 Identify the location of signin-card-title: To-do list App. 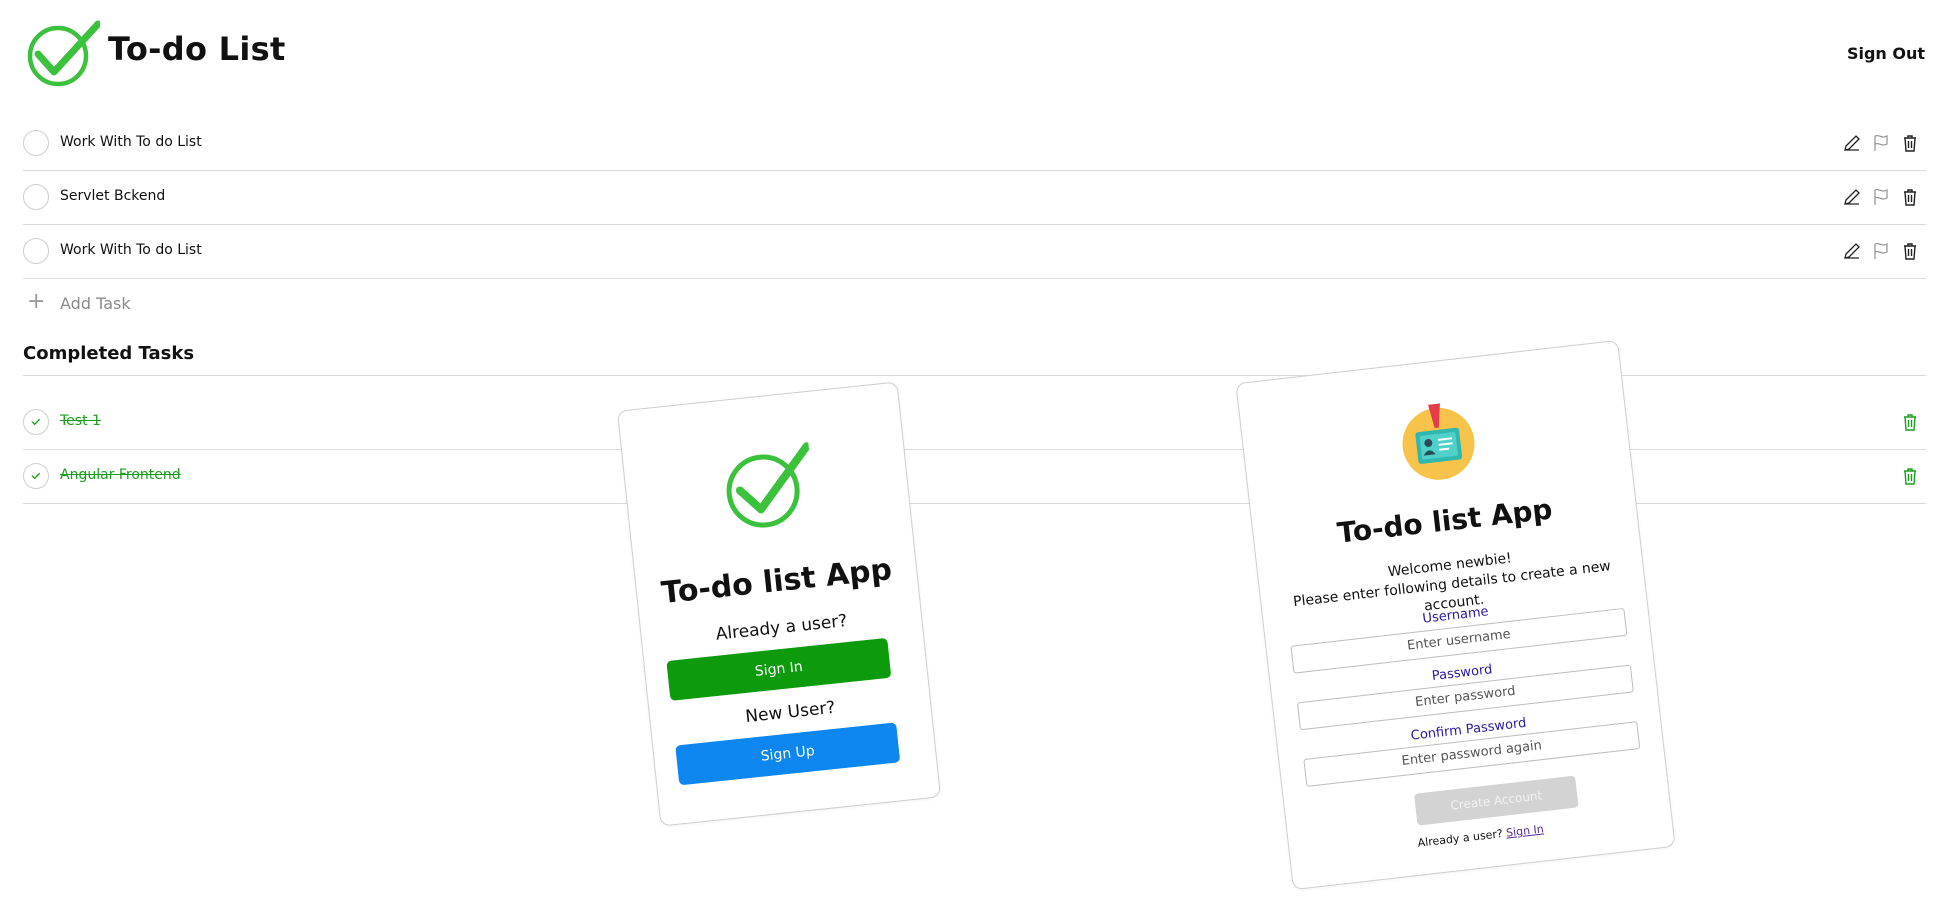
(776, 582).